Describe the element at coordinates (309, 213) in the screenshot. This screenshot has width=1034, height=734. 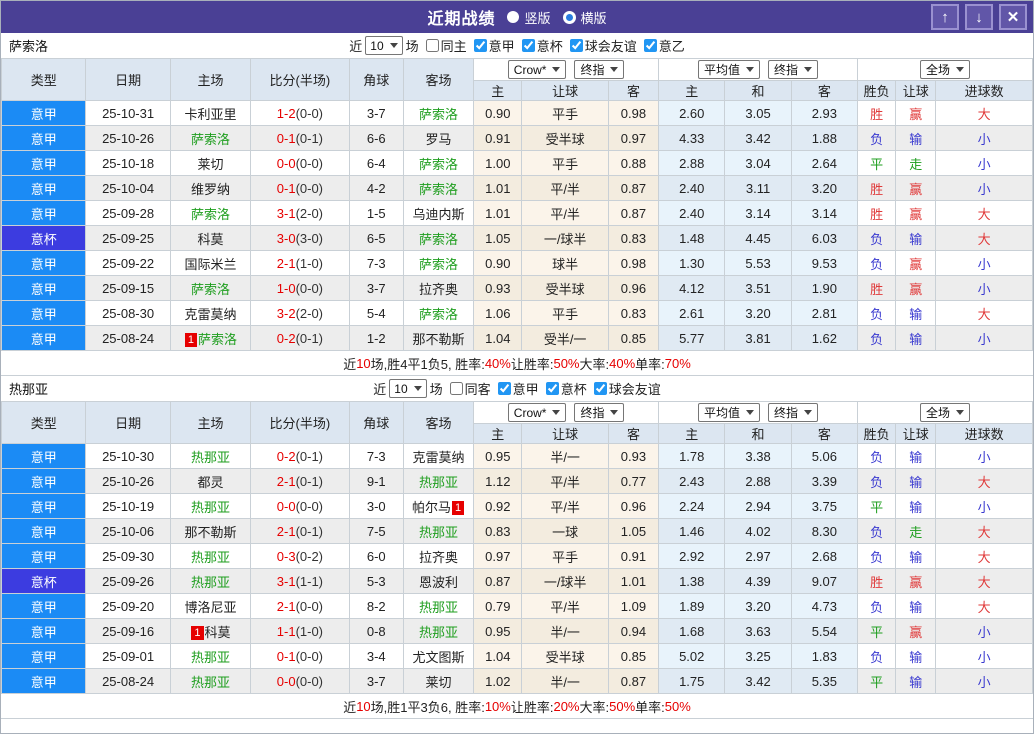
I see `halftime-score: (2-0)` at that location.